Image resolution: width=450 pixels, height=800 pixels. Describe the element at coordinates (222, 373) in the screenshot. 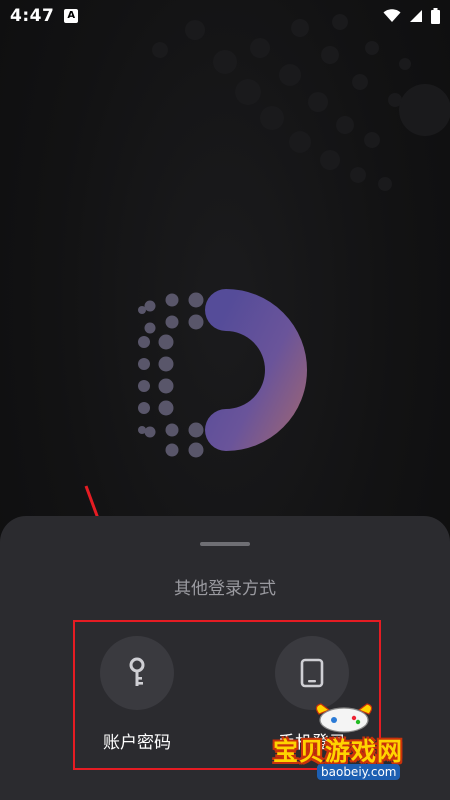

I see `app-logo` at that location.